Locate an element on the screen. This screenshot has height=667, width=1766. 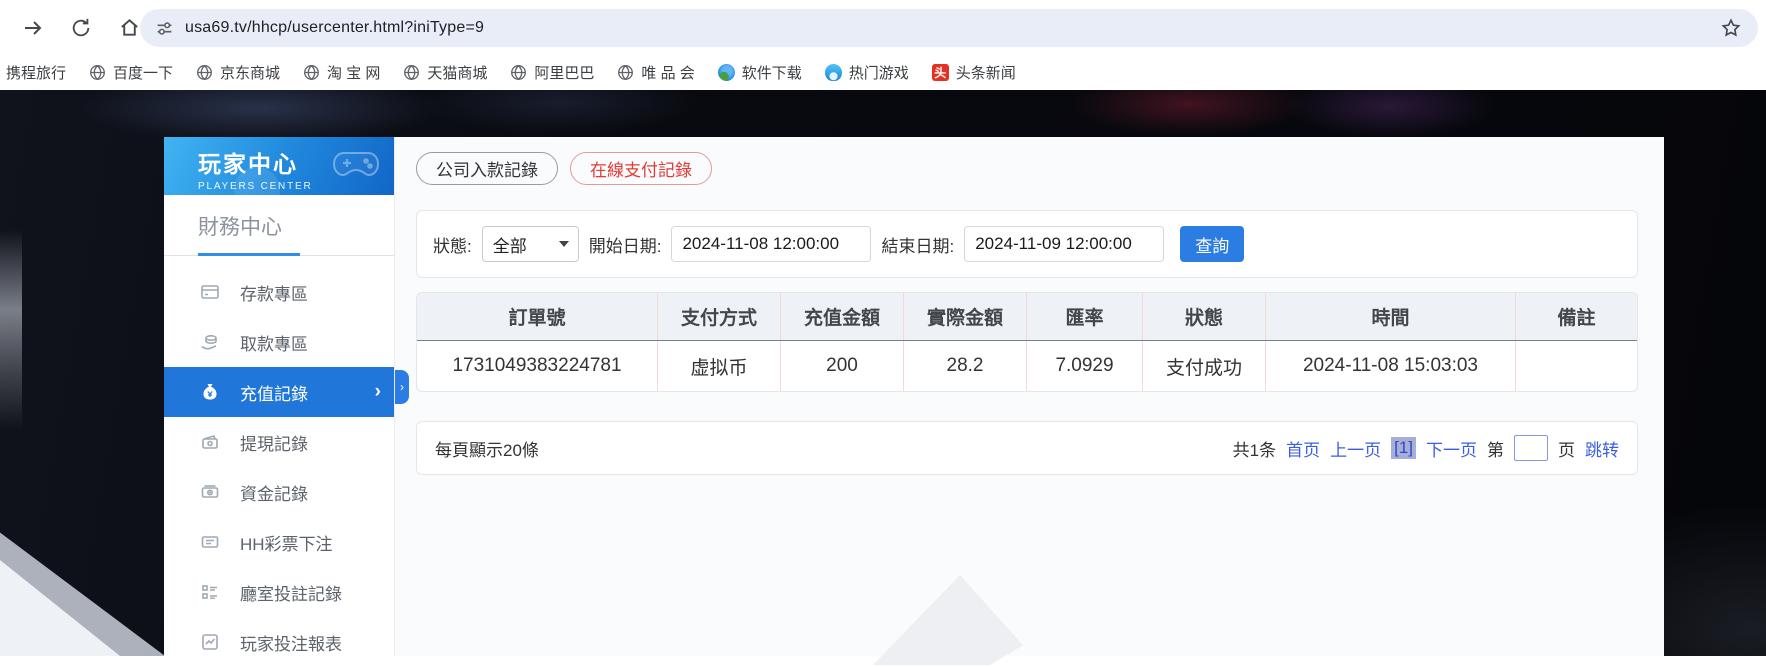
status-select: 全部 is located at coordinates (530, 244).